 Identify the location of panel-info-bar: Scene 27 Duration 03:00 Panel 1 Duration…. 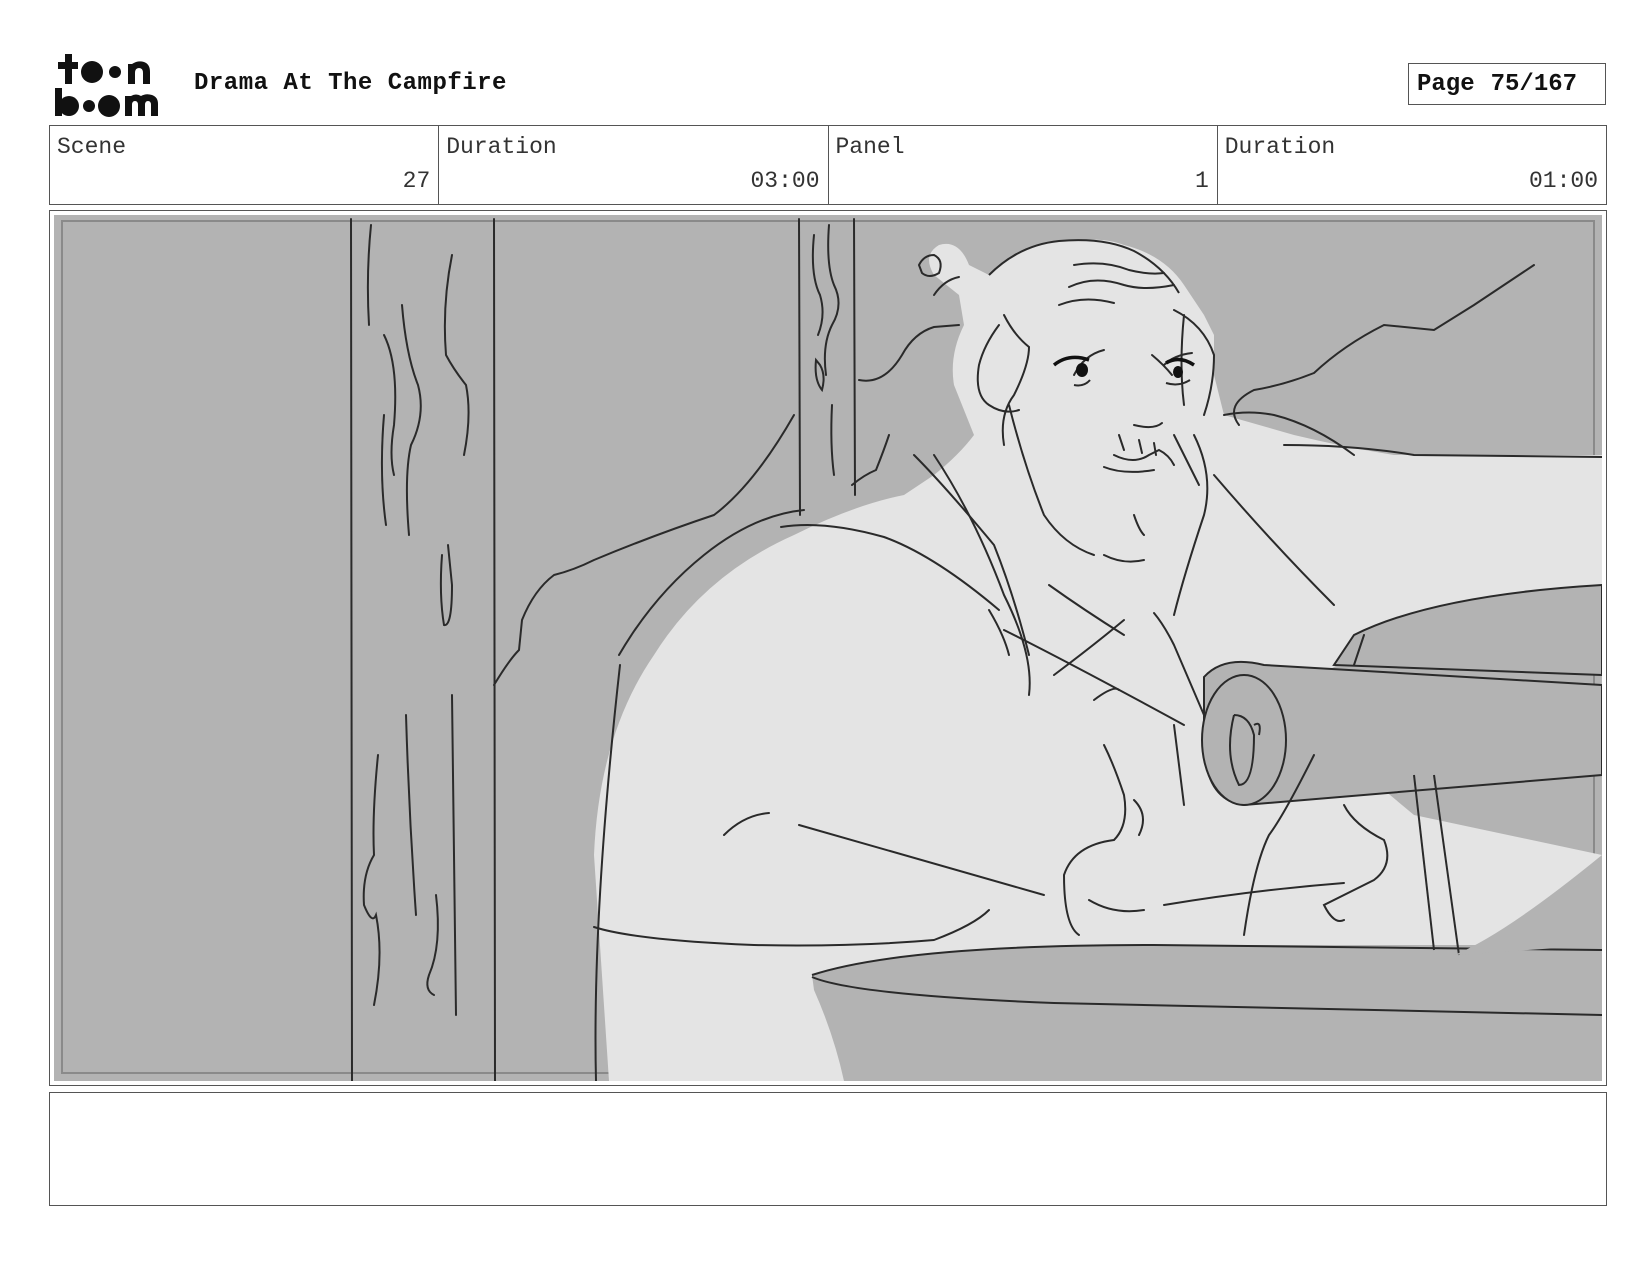
(828, 165).